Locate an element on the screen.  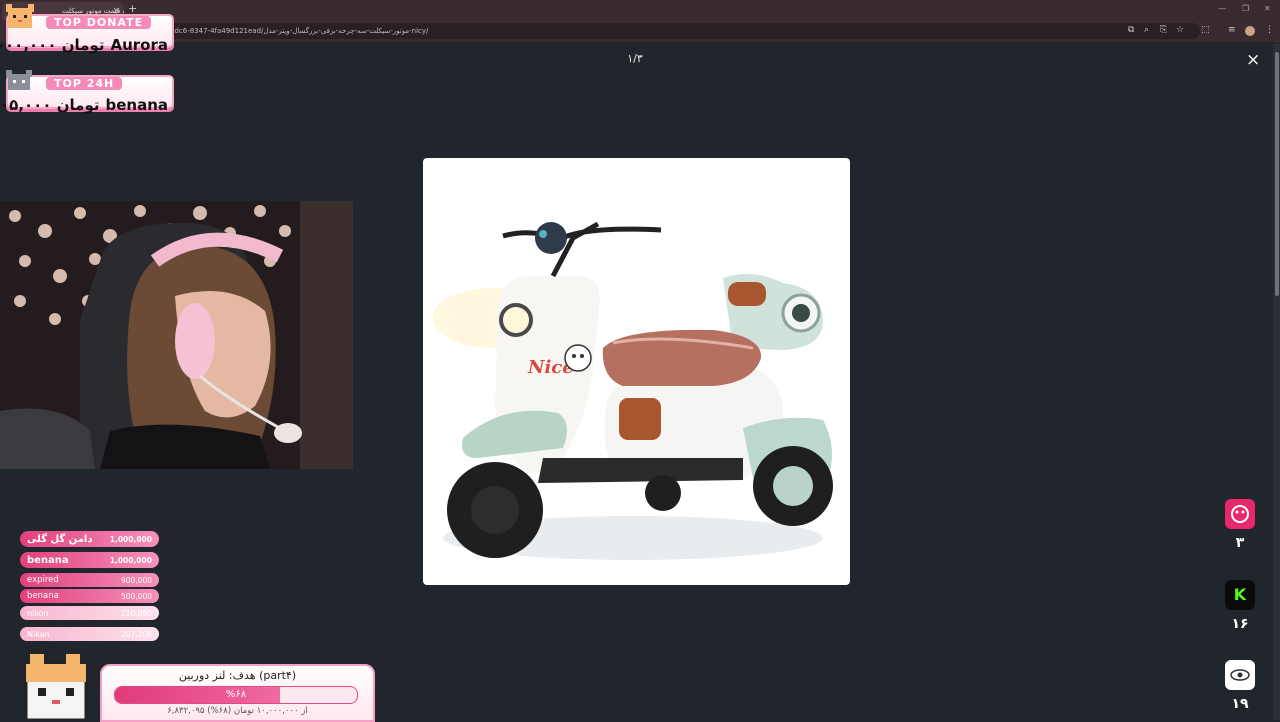
top-24h-line: ۱,۱۰۵,۰۰۰ تومان benana is located at coordinates (84, 105).